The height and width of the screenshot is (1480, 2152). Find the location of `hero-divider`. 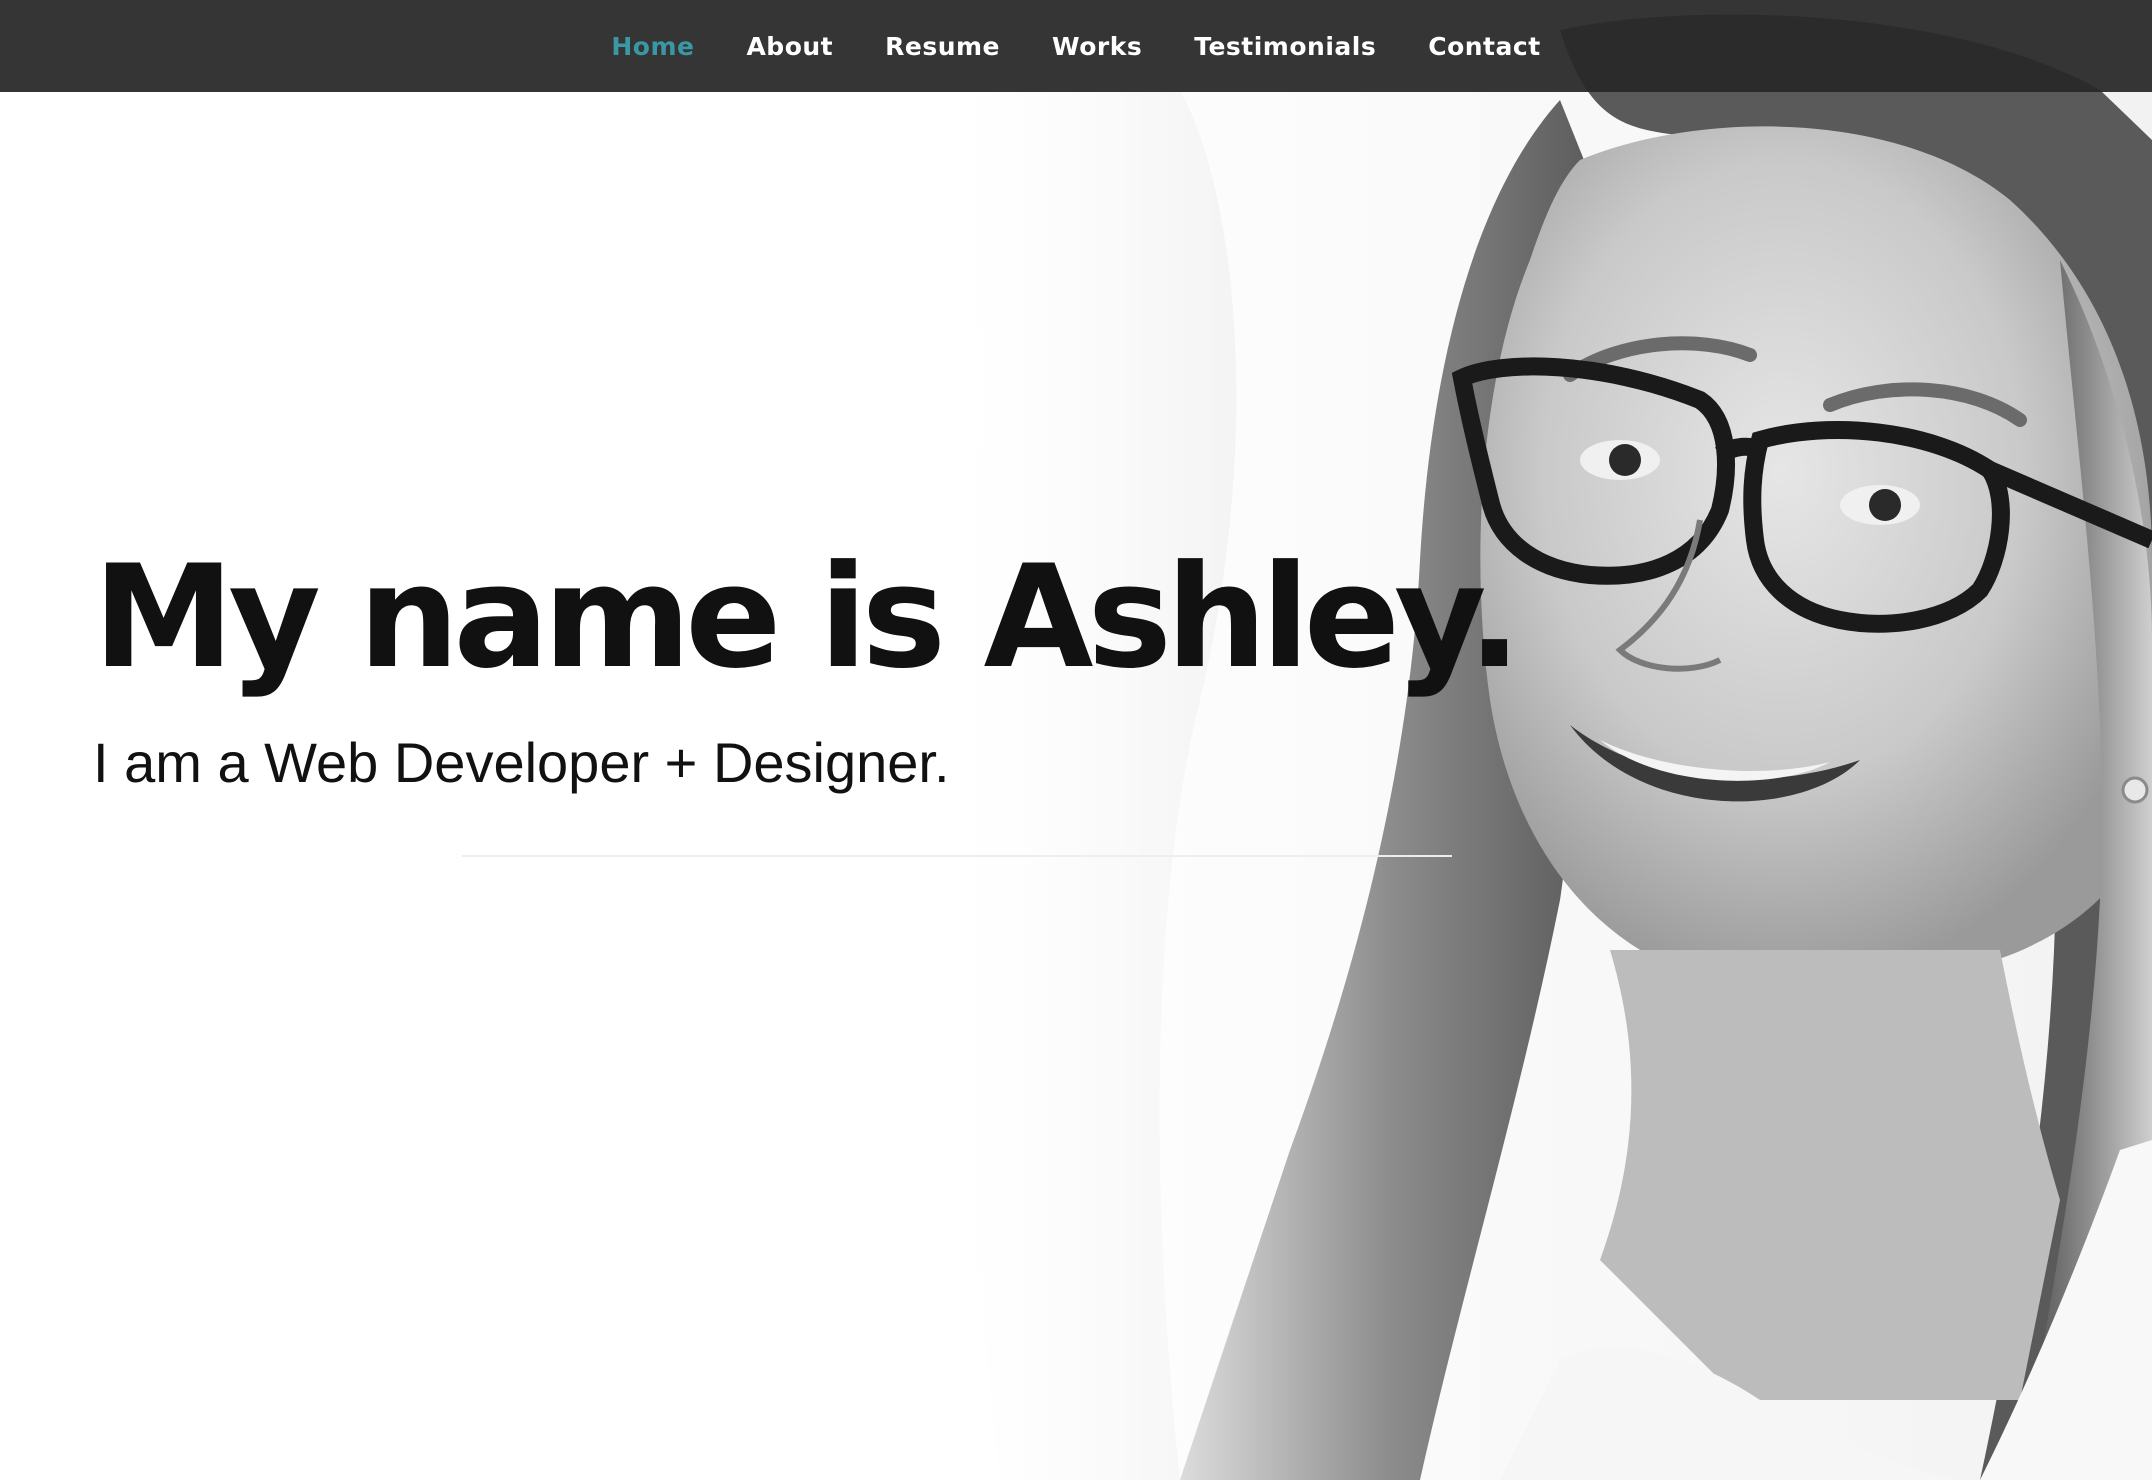

hero-divider is located at coordinates (957, 856).